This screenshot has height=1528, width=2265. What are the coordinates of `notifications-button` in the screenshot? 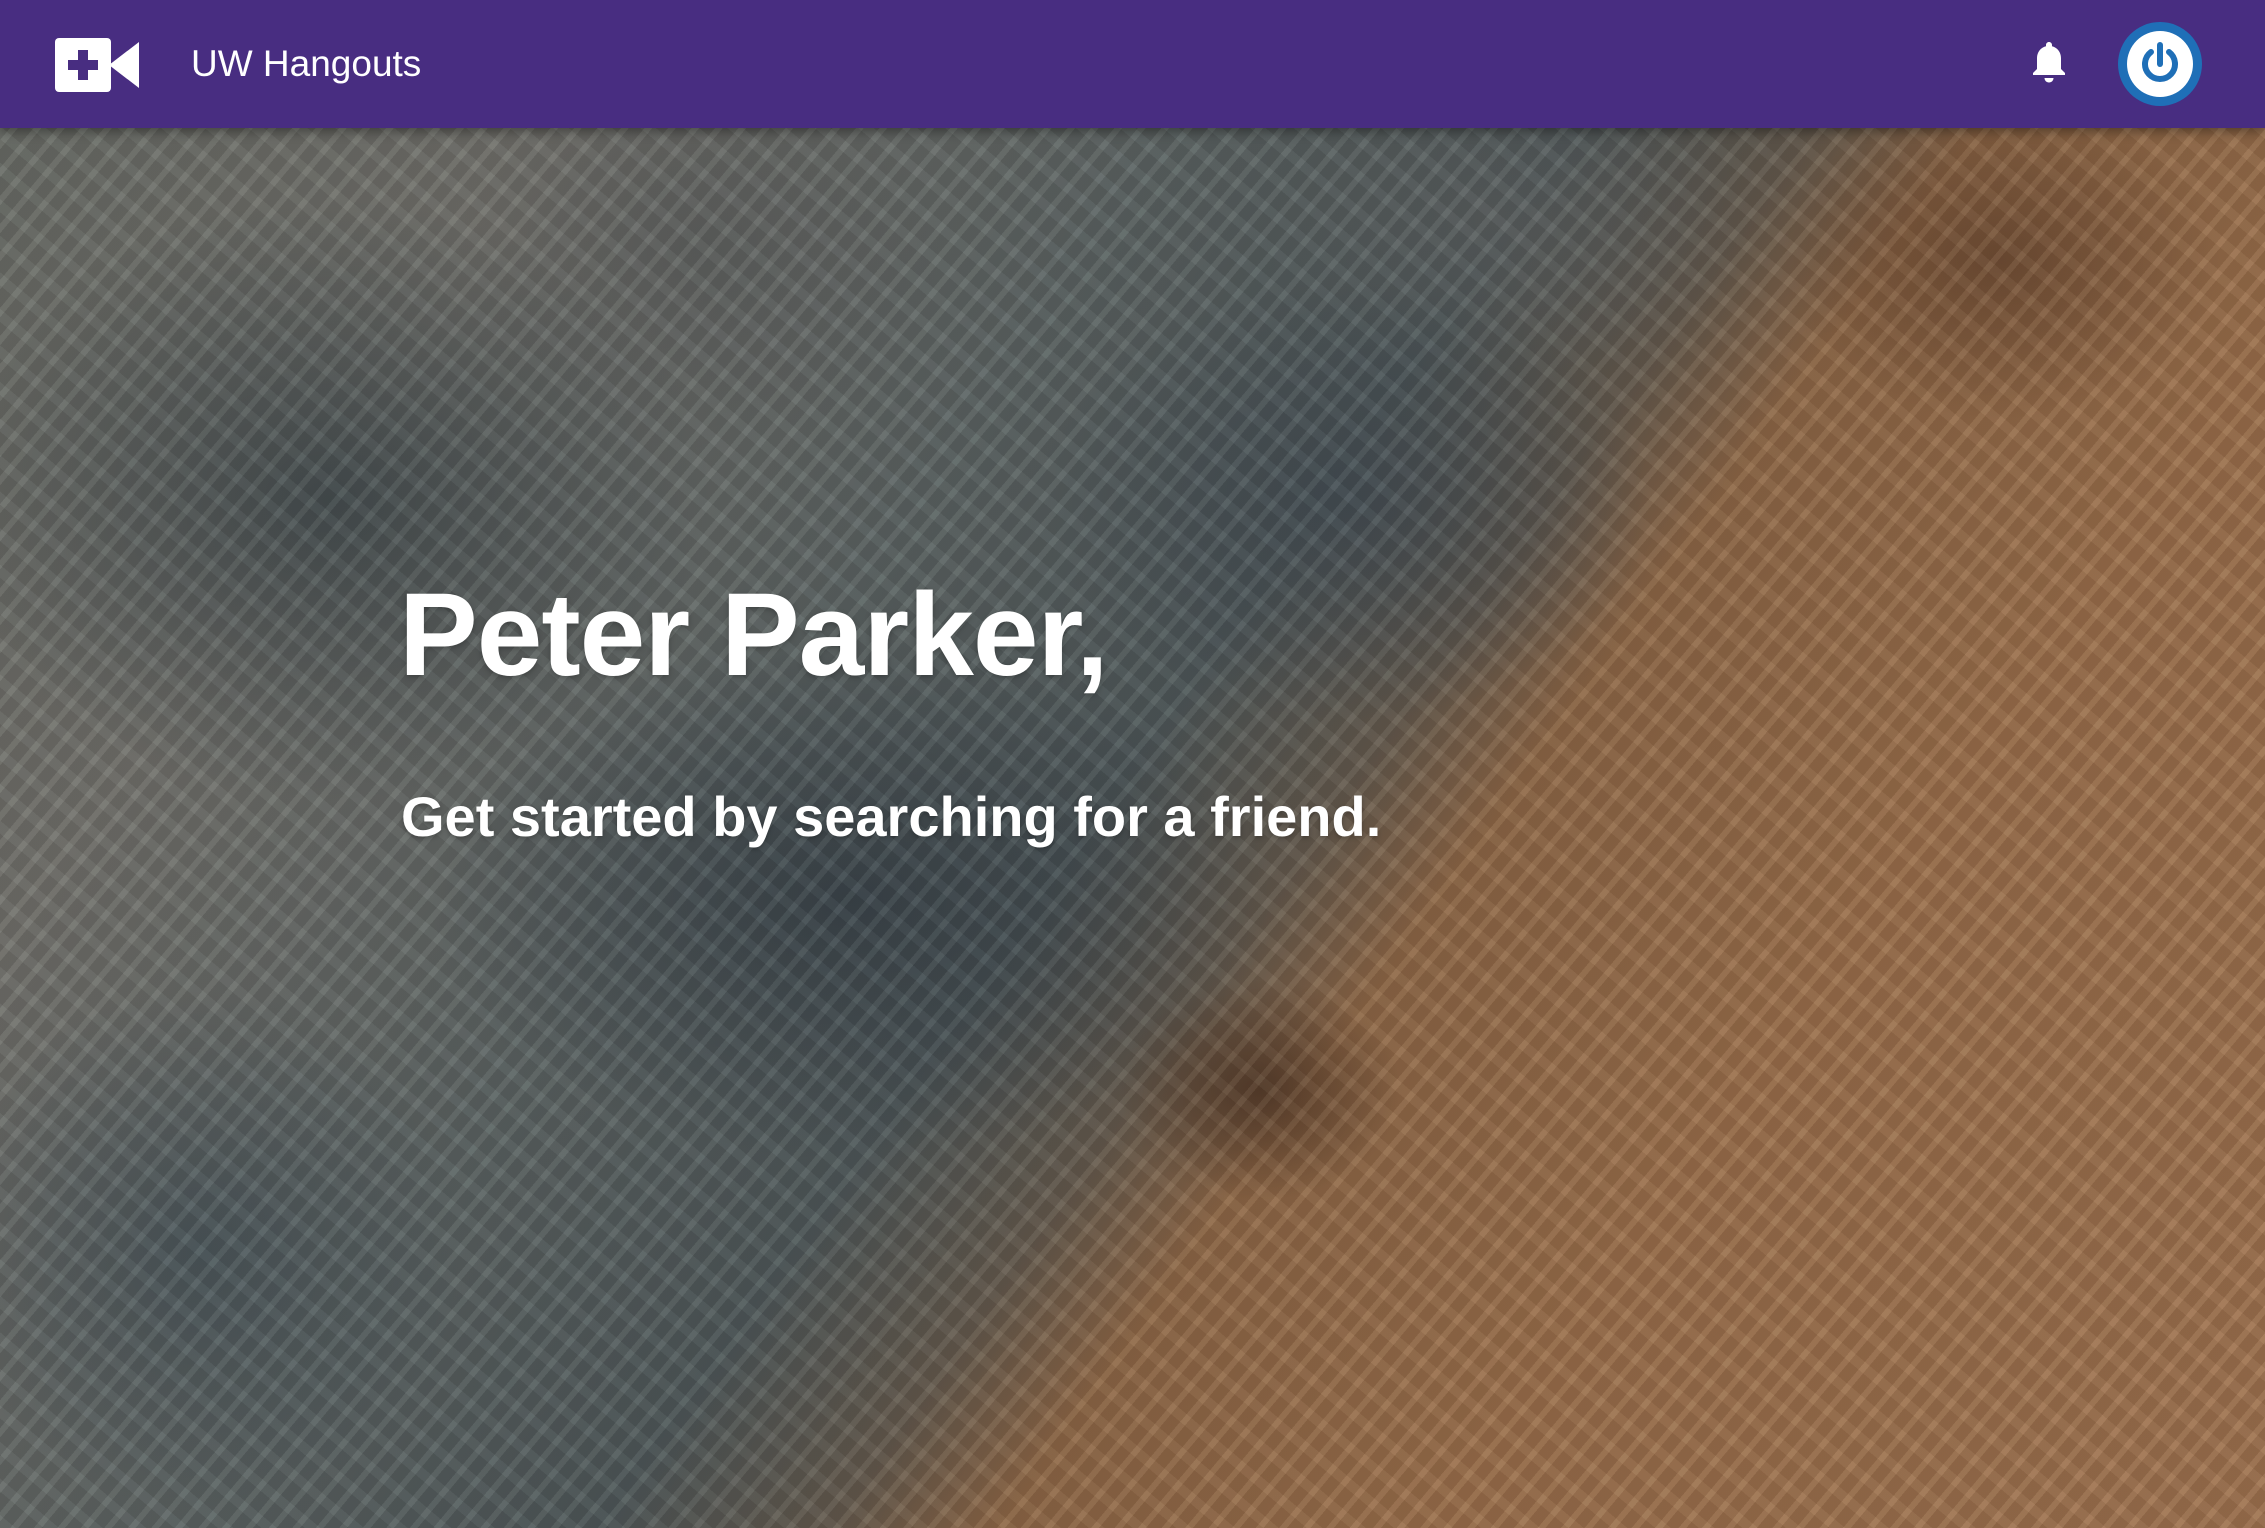 It's located at (2049, 64).